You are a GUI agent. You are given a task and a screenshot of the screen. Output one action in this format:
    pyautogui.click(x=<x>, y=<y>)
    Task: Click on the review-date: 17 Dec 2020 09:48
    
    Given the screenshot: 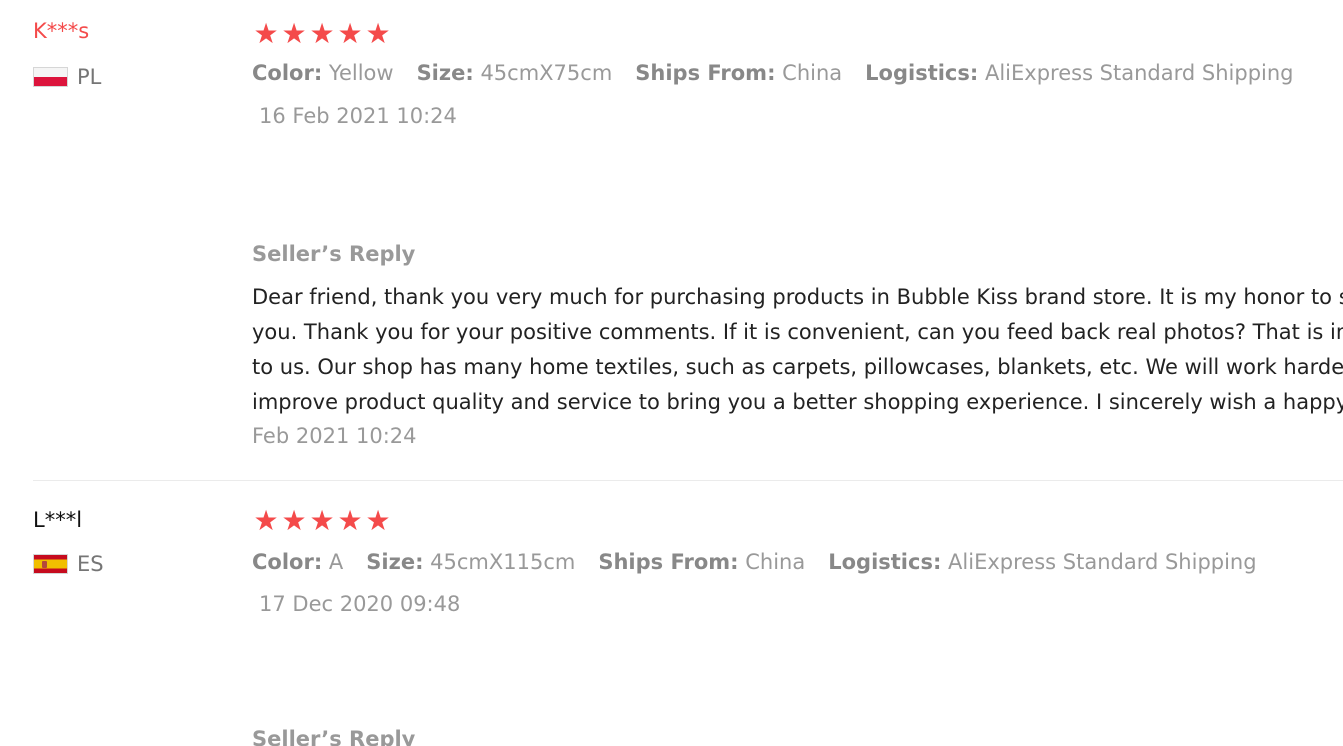 What is the action you would take?
    pyautogui.click(x=360, y=604)
    